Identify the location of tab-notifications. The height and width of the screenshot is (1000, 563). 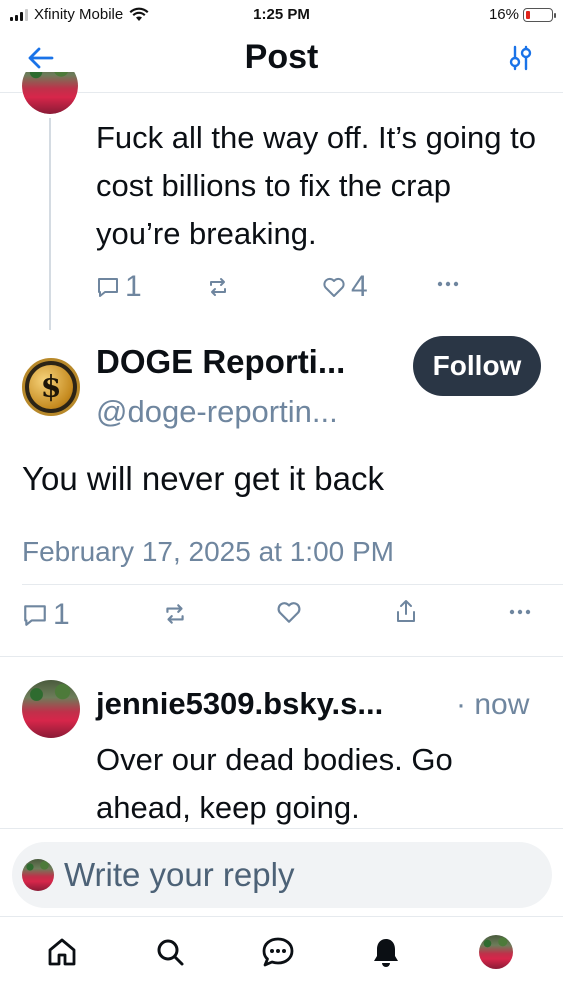
(386, 952).